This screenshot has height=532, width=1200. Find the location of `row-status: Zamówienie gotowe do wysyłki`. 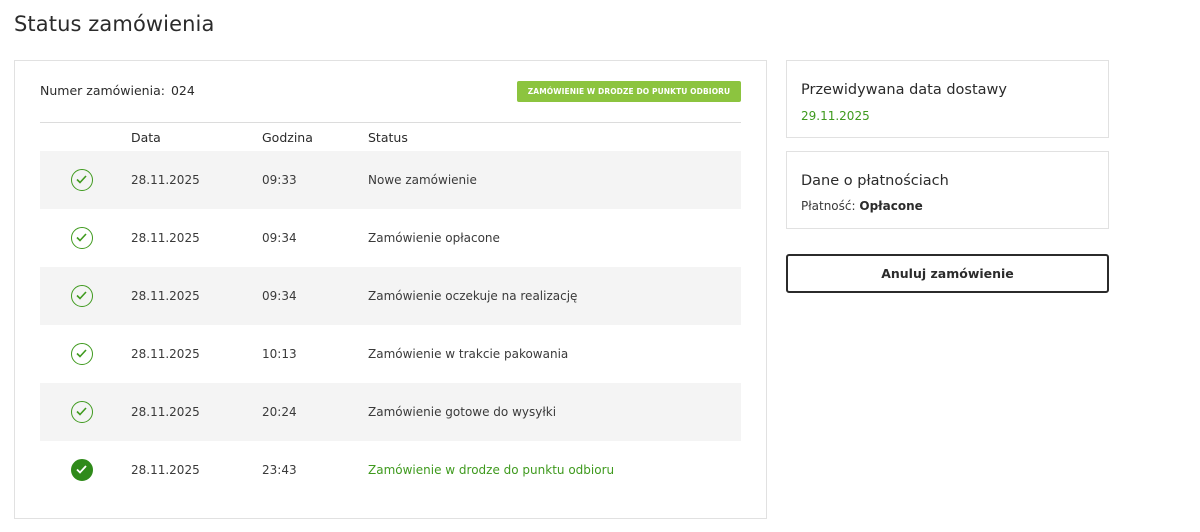

row-status: Zamówienie gotowe do wysyłki is located at coordinates (462, 412).